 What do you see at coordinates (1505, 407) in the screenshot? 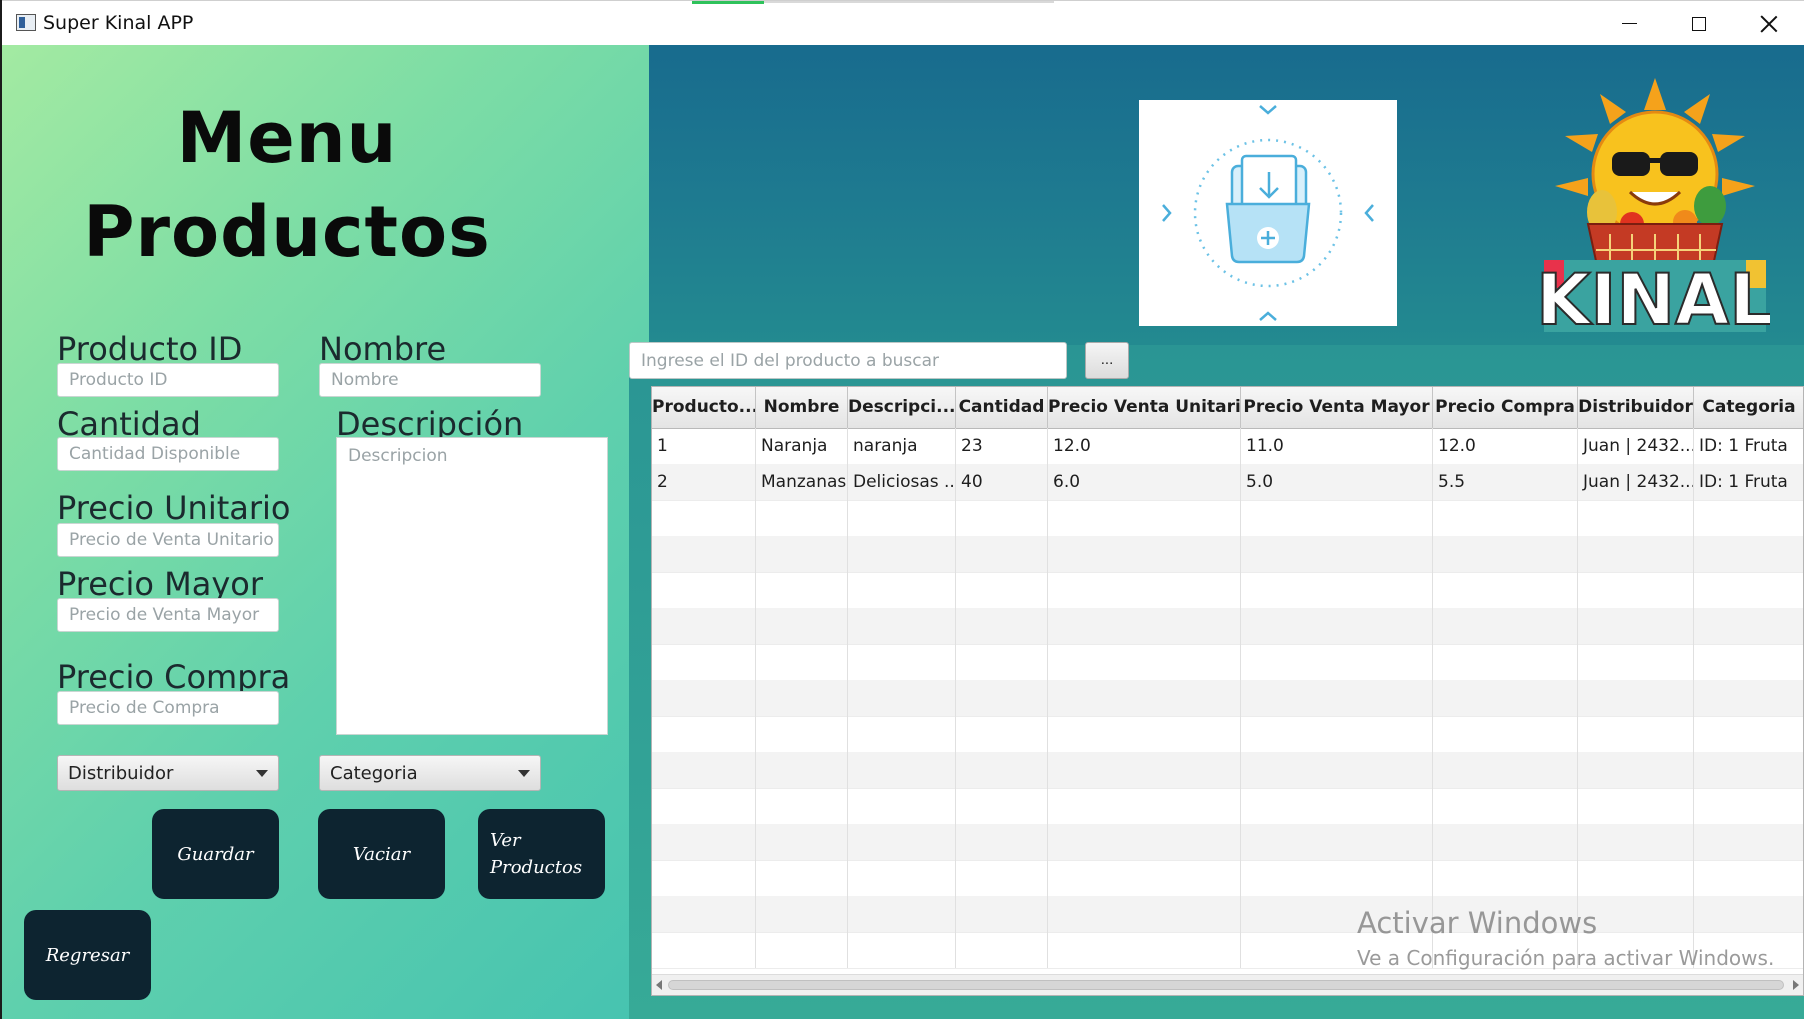
I see `column-header: Precio Compra` at bounding box center [1505, 407].